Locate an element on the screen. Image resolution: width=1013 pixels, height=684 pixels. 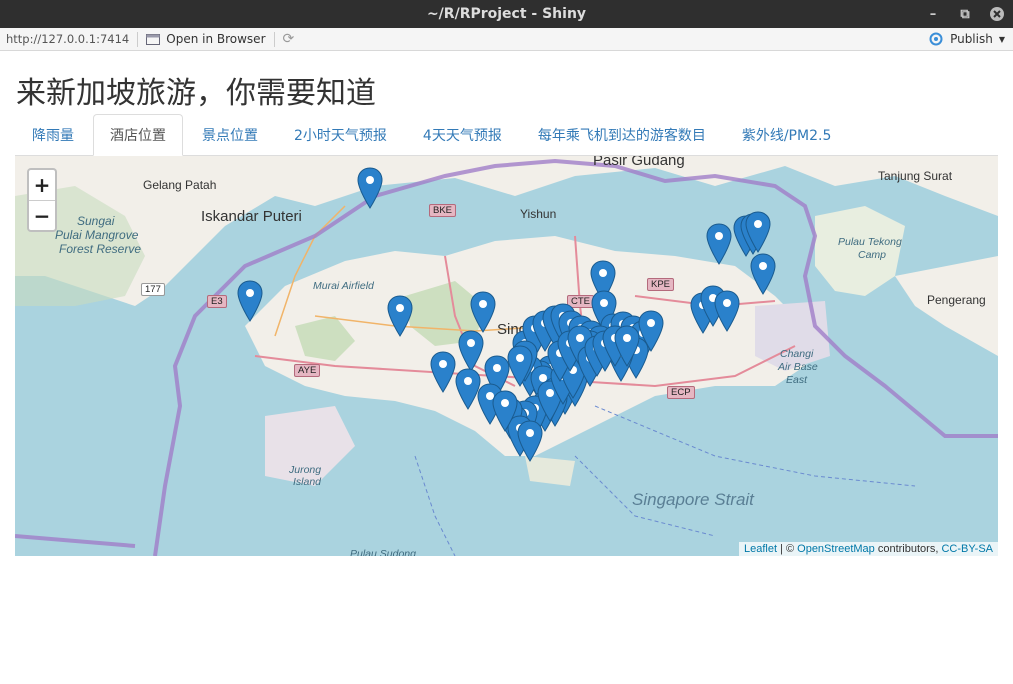
attribution-sep: | © is located at coordinates (787, 549).